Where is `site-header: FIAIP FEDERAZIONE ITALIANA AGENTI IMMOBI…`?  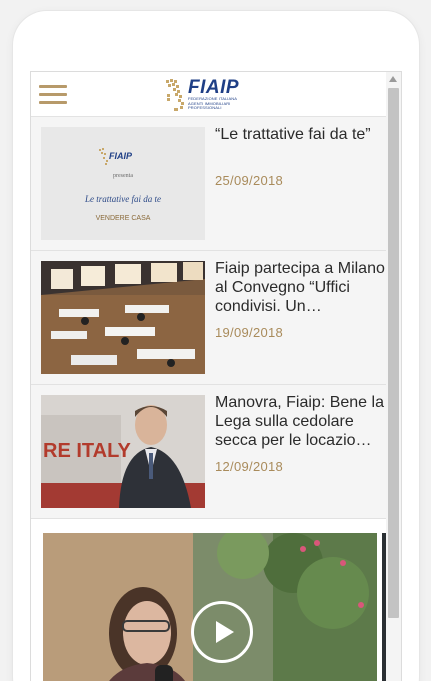
site-header: FIAIP FEDERAZIONE ITALIANA AGENTI IMMOBI… is located at coordinates (209, 94).